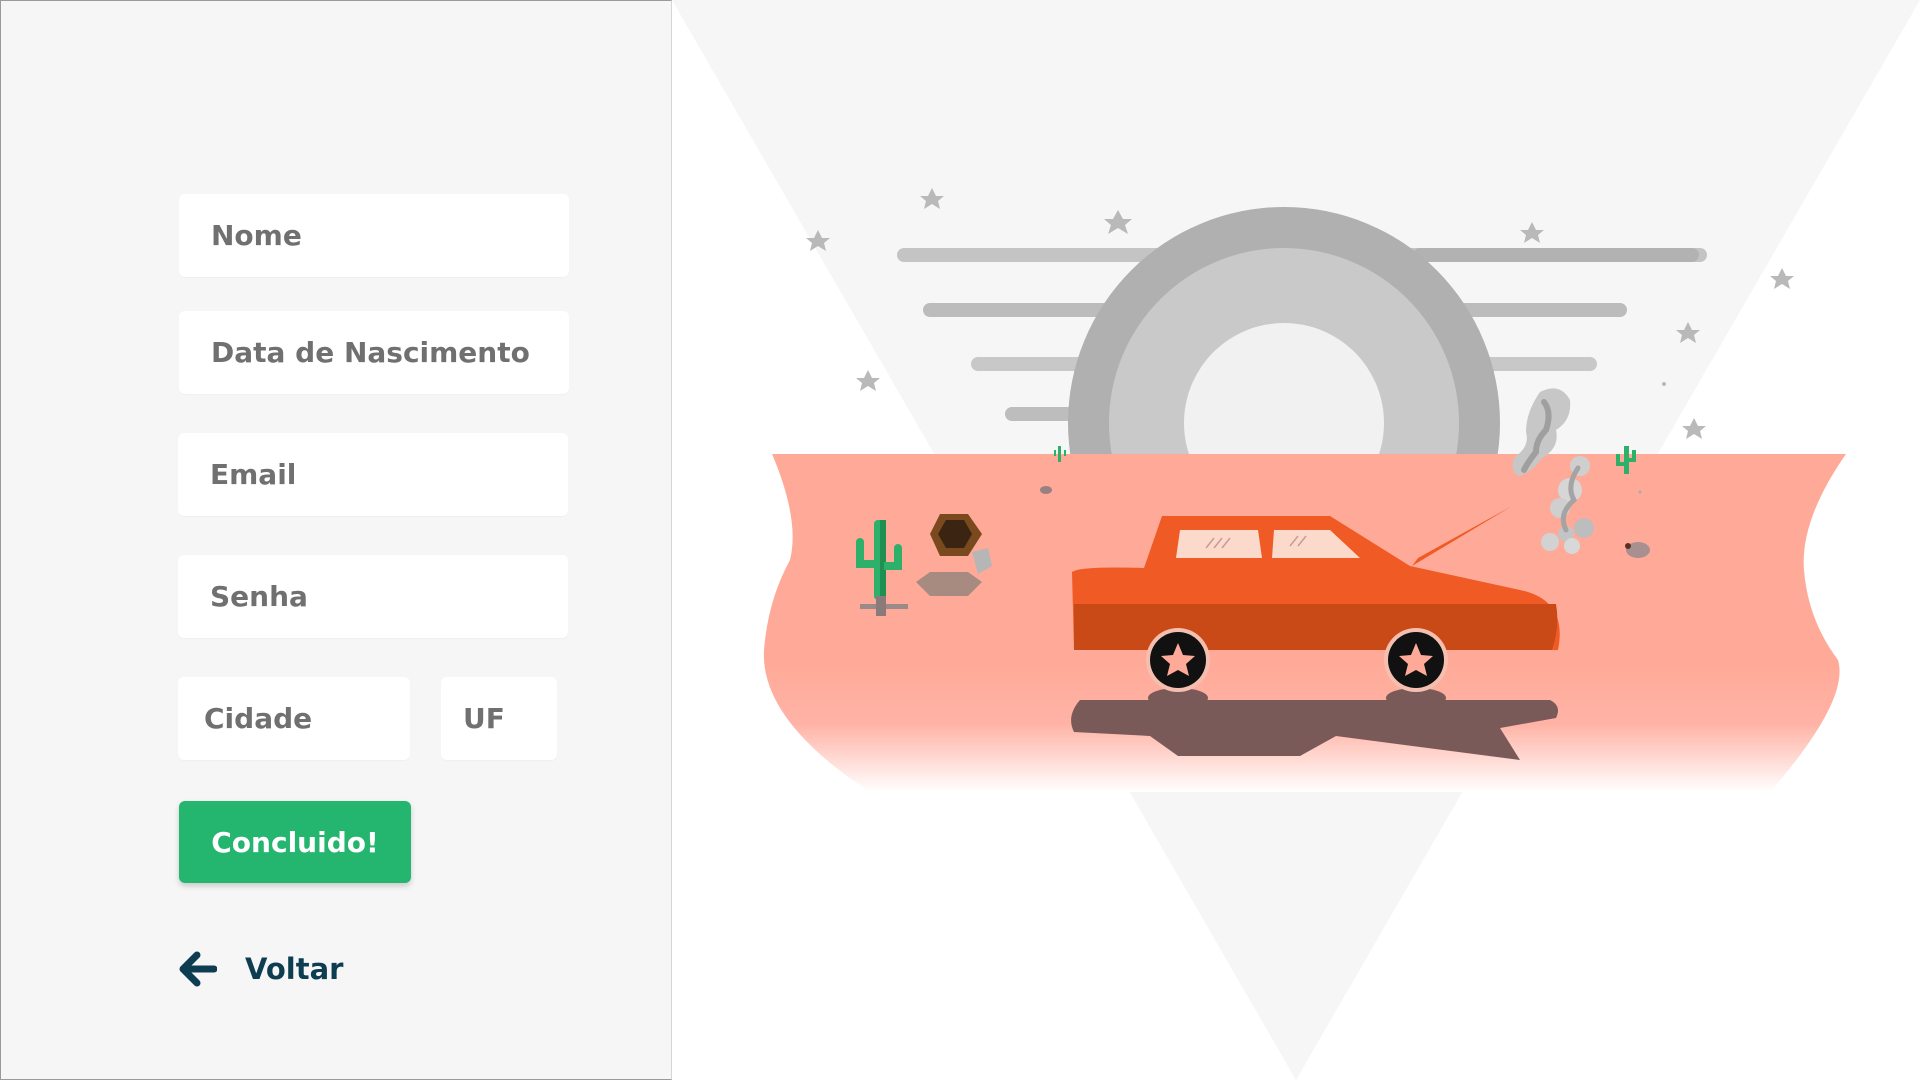  I want to click on name-field-container, so click(374, 235).